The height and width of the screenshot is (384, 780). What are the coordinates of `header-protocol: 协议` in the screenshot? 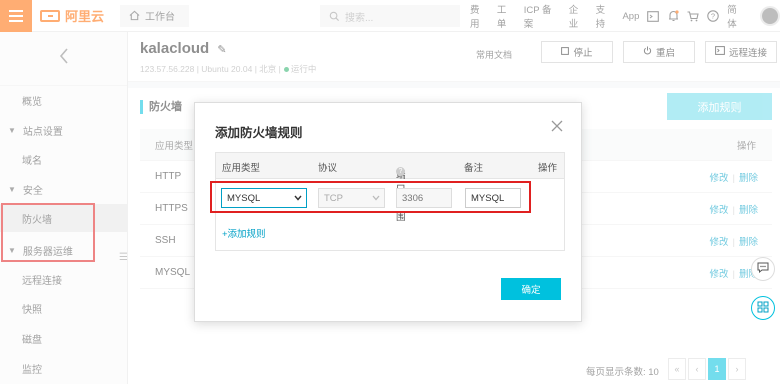 It's located at (328, 168).